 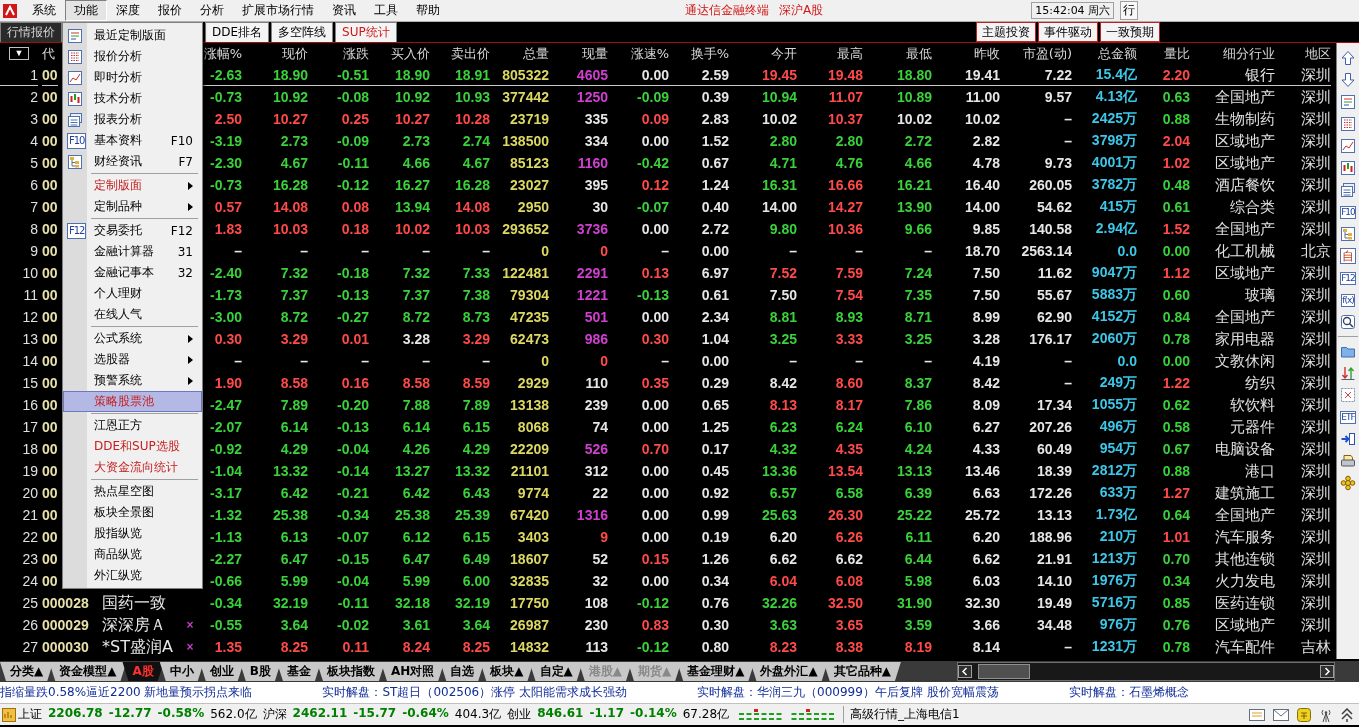 What do you see at coordinates (1146, 671) in the screenshot?
I see `scrollbar` at bounding box center [1146, 671].